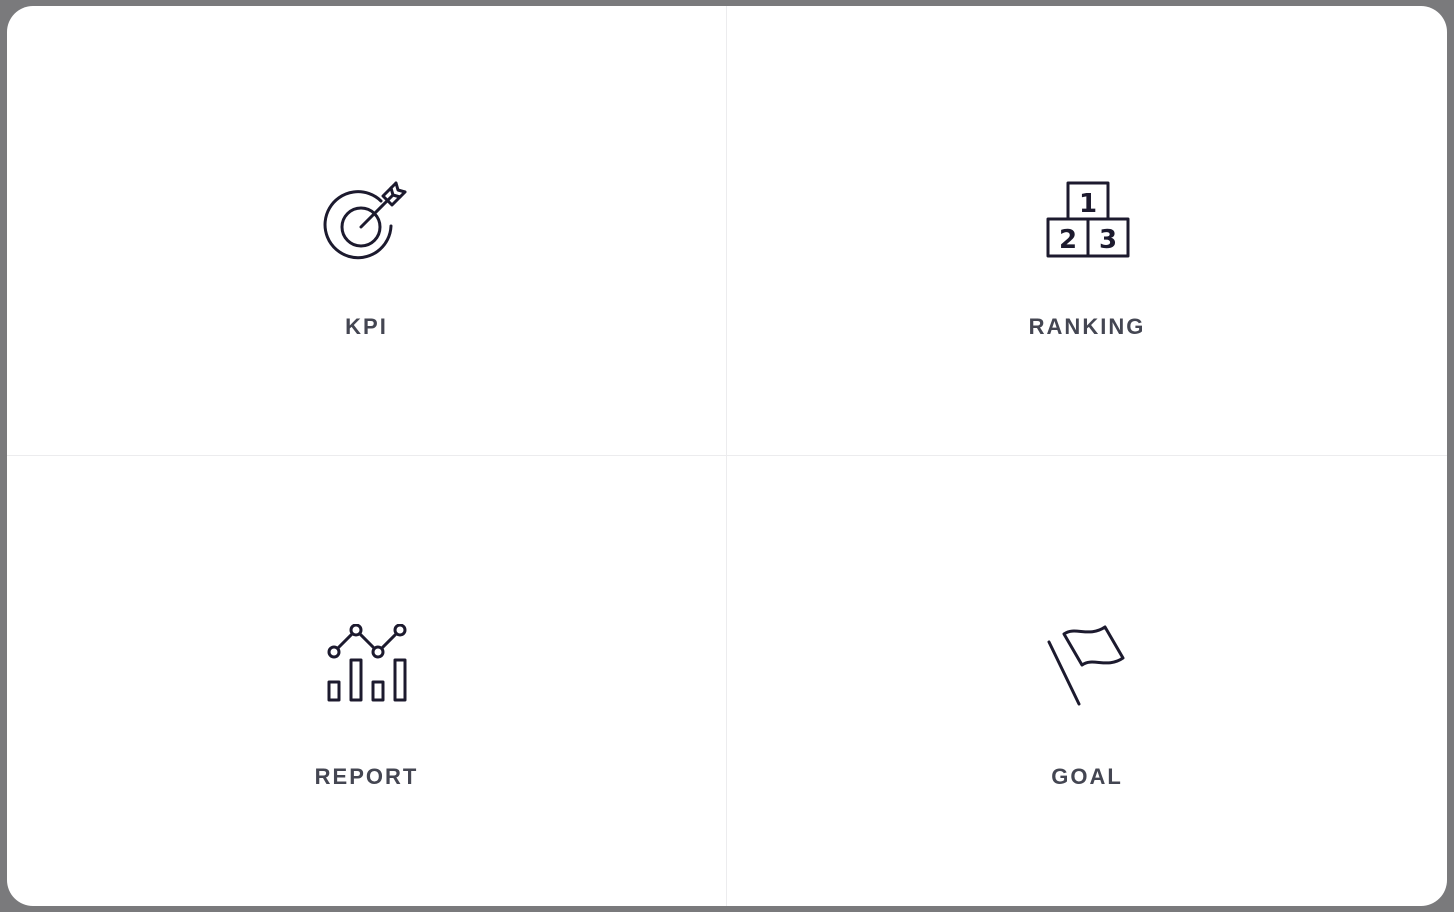  What do you see at coordinates (366, 776) in the screenshot?
I see `tile-report-label: REPORT` at bounding box center [366, 776].